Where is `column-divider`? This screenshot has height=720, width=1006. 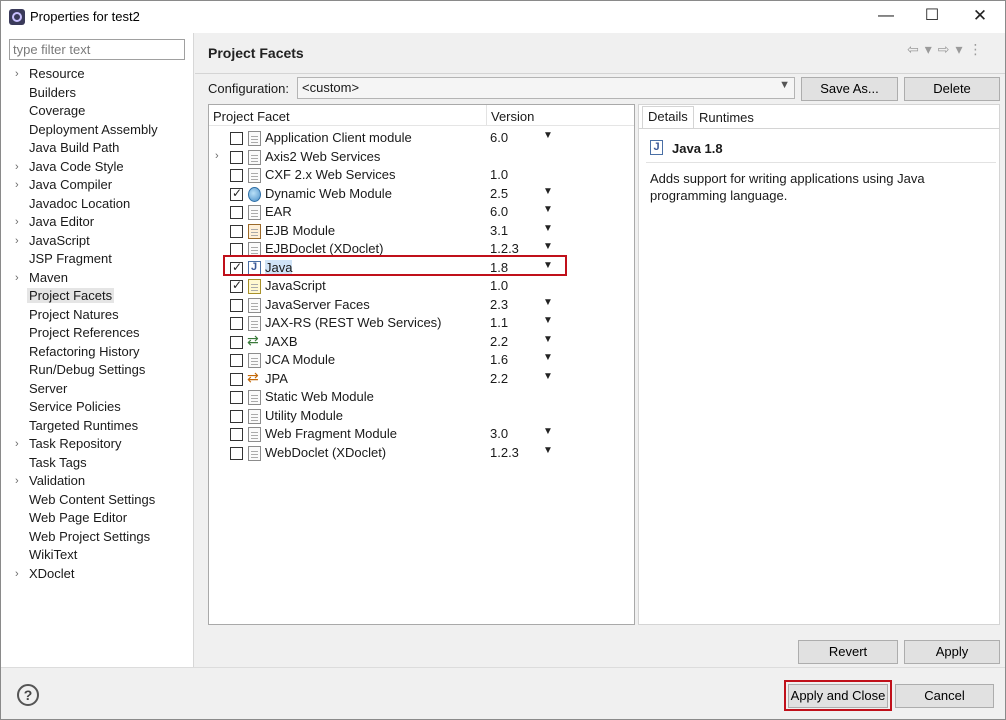 column-divider is located at coordinates (486, 115).